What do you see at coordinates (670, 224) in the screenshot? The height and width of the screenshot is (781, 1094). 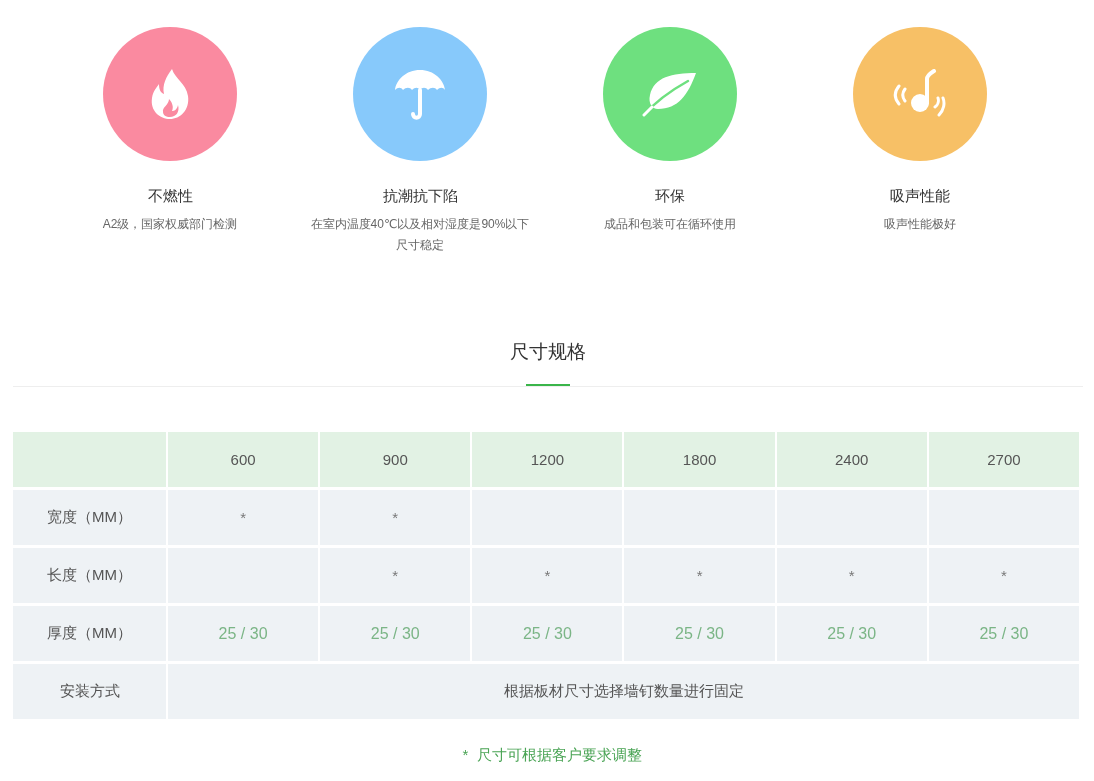 I see `feature-description: 成品和包装可在循环使用` at bounding box center [670, 224].